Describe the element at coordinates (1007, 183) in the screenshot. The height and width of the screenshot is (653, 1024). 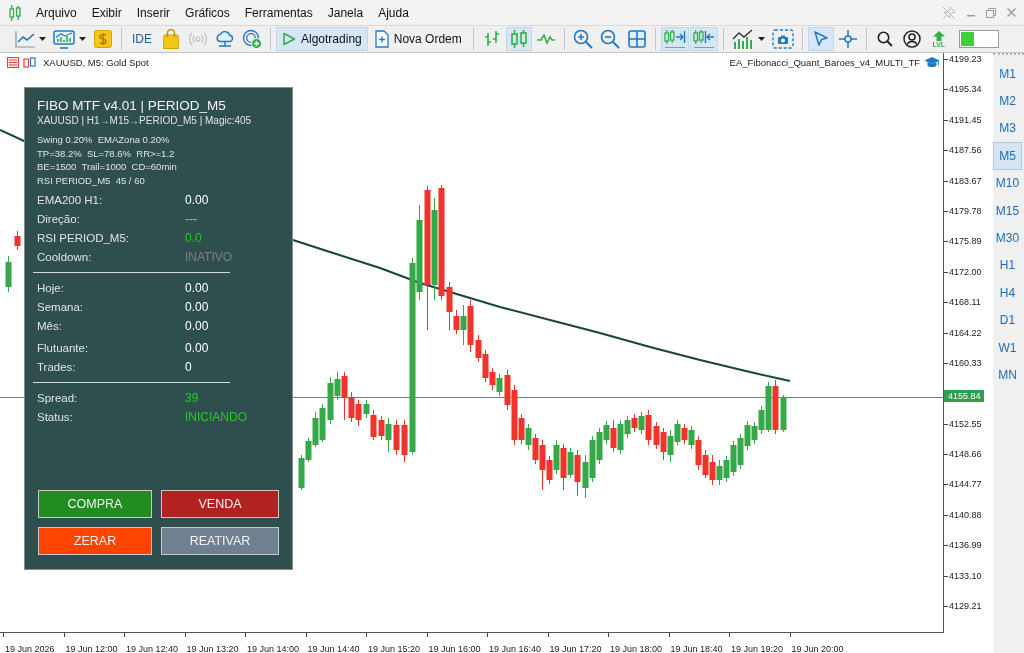
I see `timeframe-button: M10` at that location.